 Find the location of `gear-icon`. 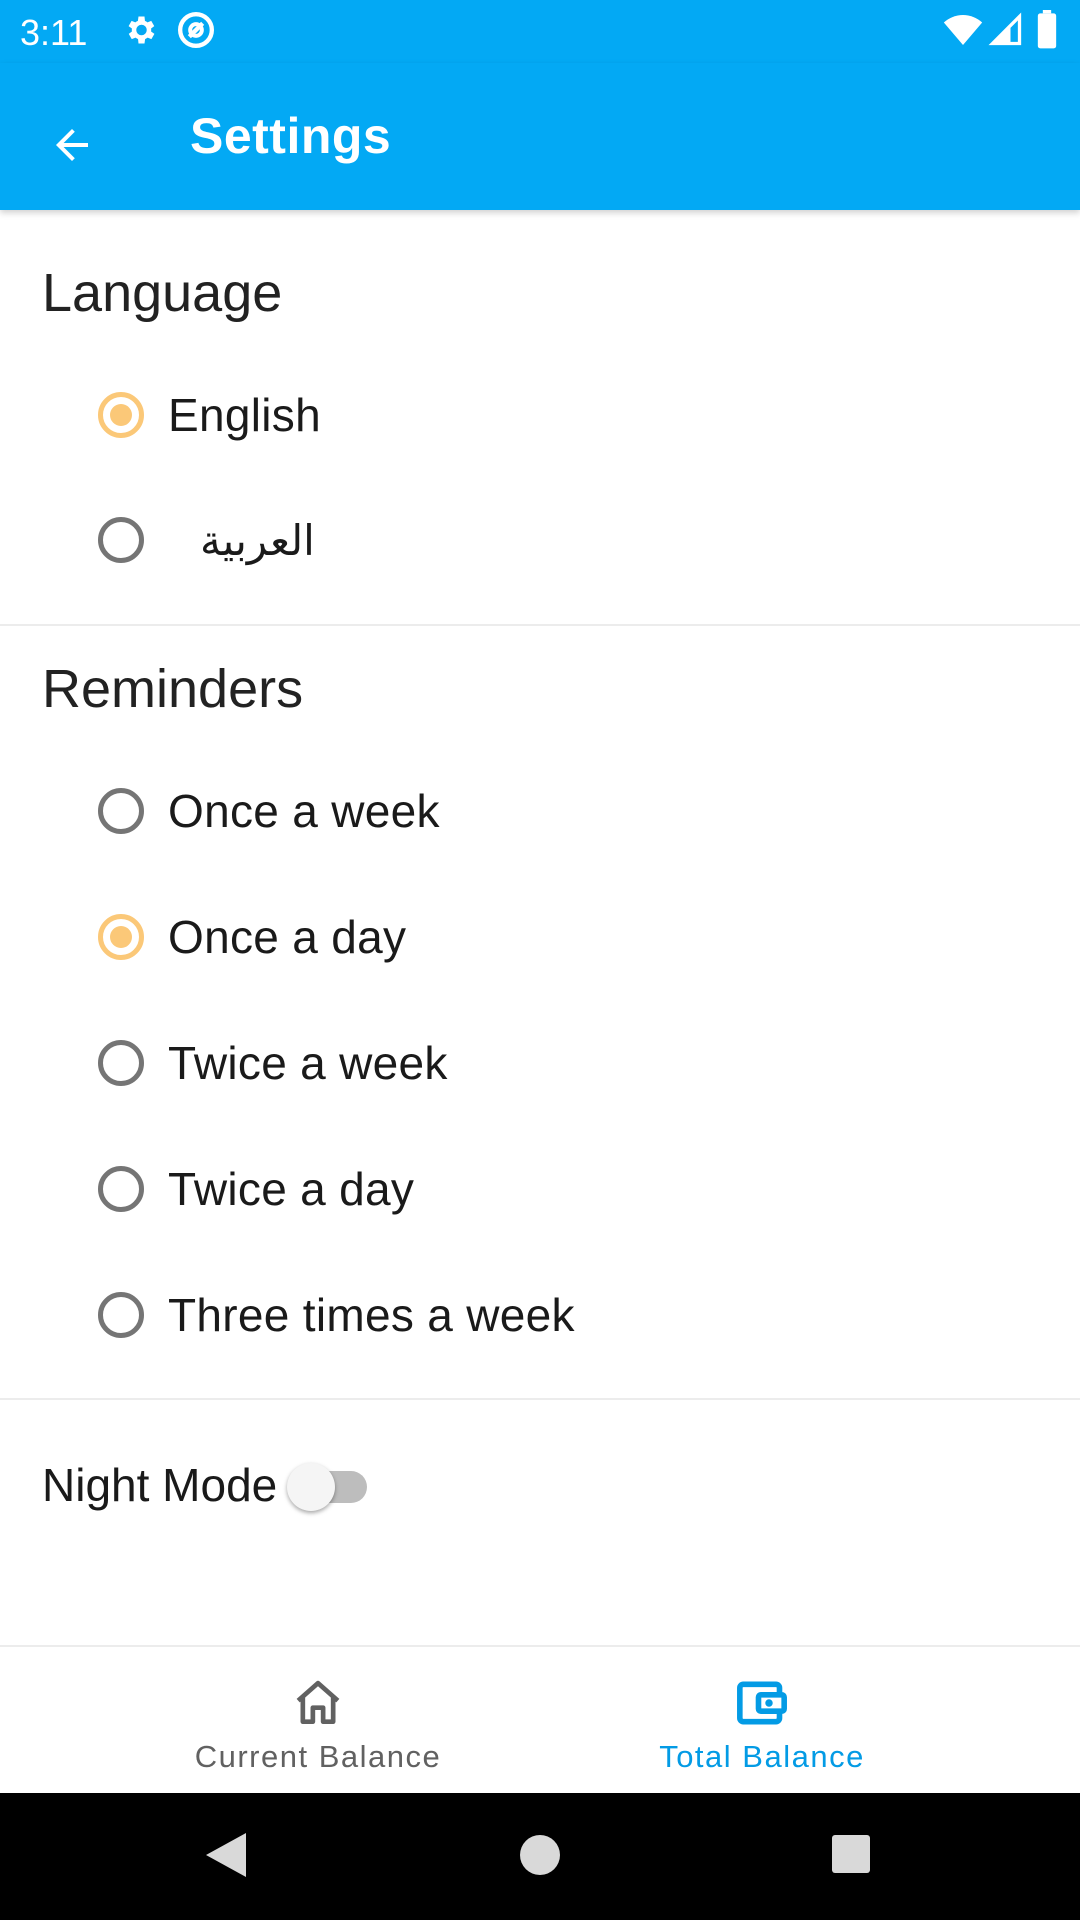

gear-icon is located at coordinates (140, 32).